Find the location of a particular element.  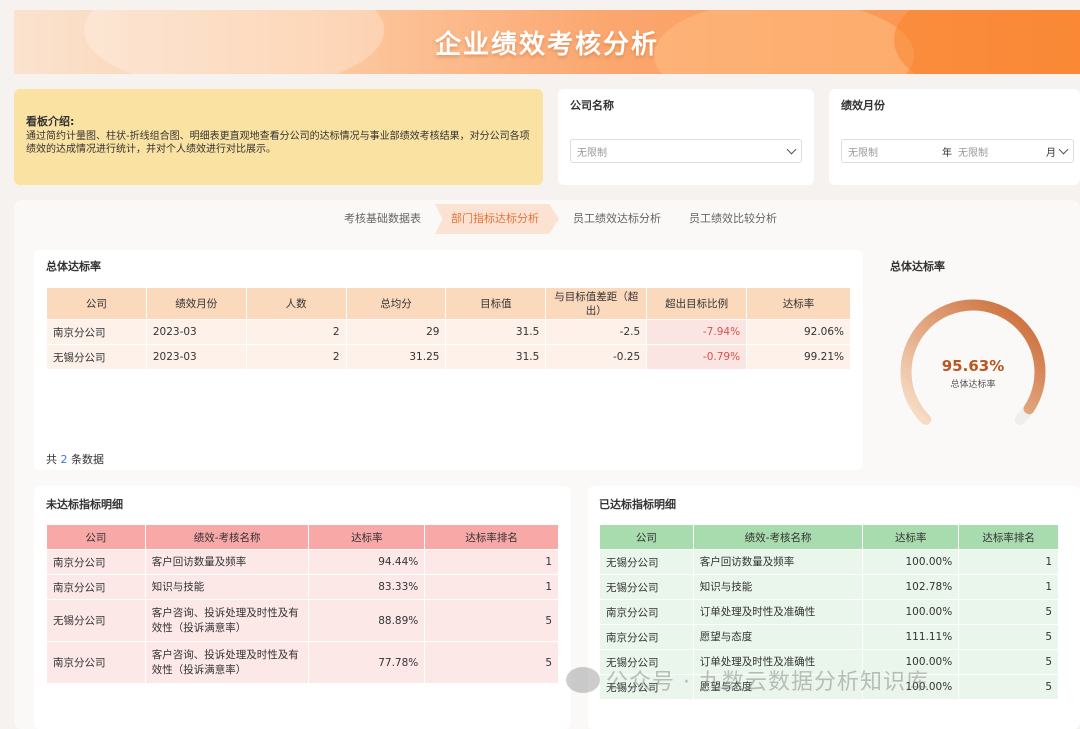

tab-employee-analysis: 员工绩效达标分析 is located at coordinates (617, 219).